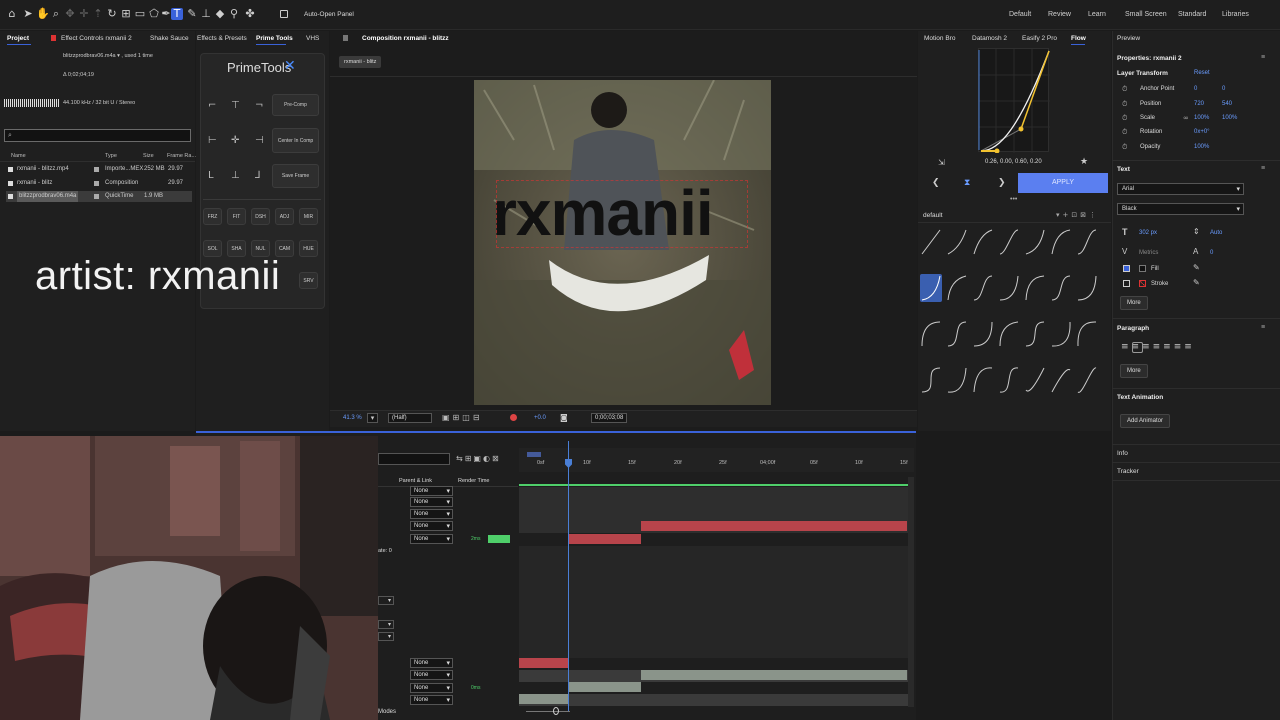  What do you see at coordinates (56, 14) in the screenshot?
I see `zoom-tool-icon: ⌕` at bounding box center [56, 14].